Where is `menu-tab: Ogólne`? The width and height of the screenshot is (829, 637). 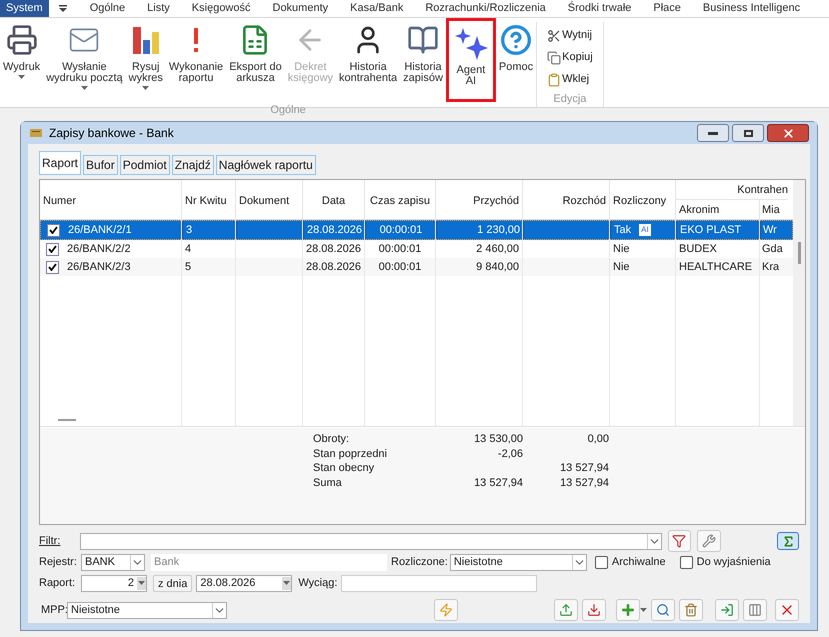 menu-tab: Ogólne is located at coordinates (107, 8).